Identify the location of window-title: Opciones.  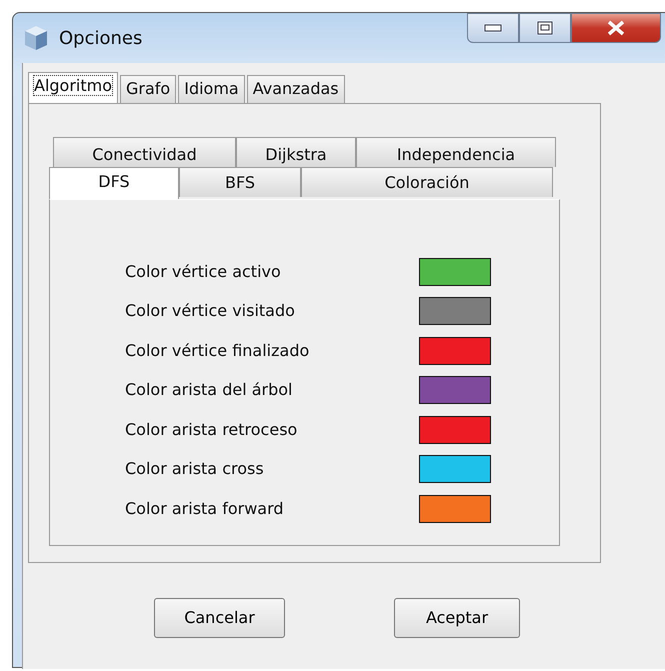
(100, 38).